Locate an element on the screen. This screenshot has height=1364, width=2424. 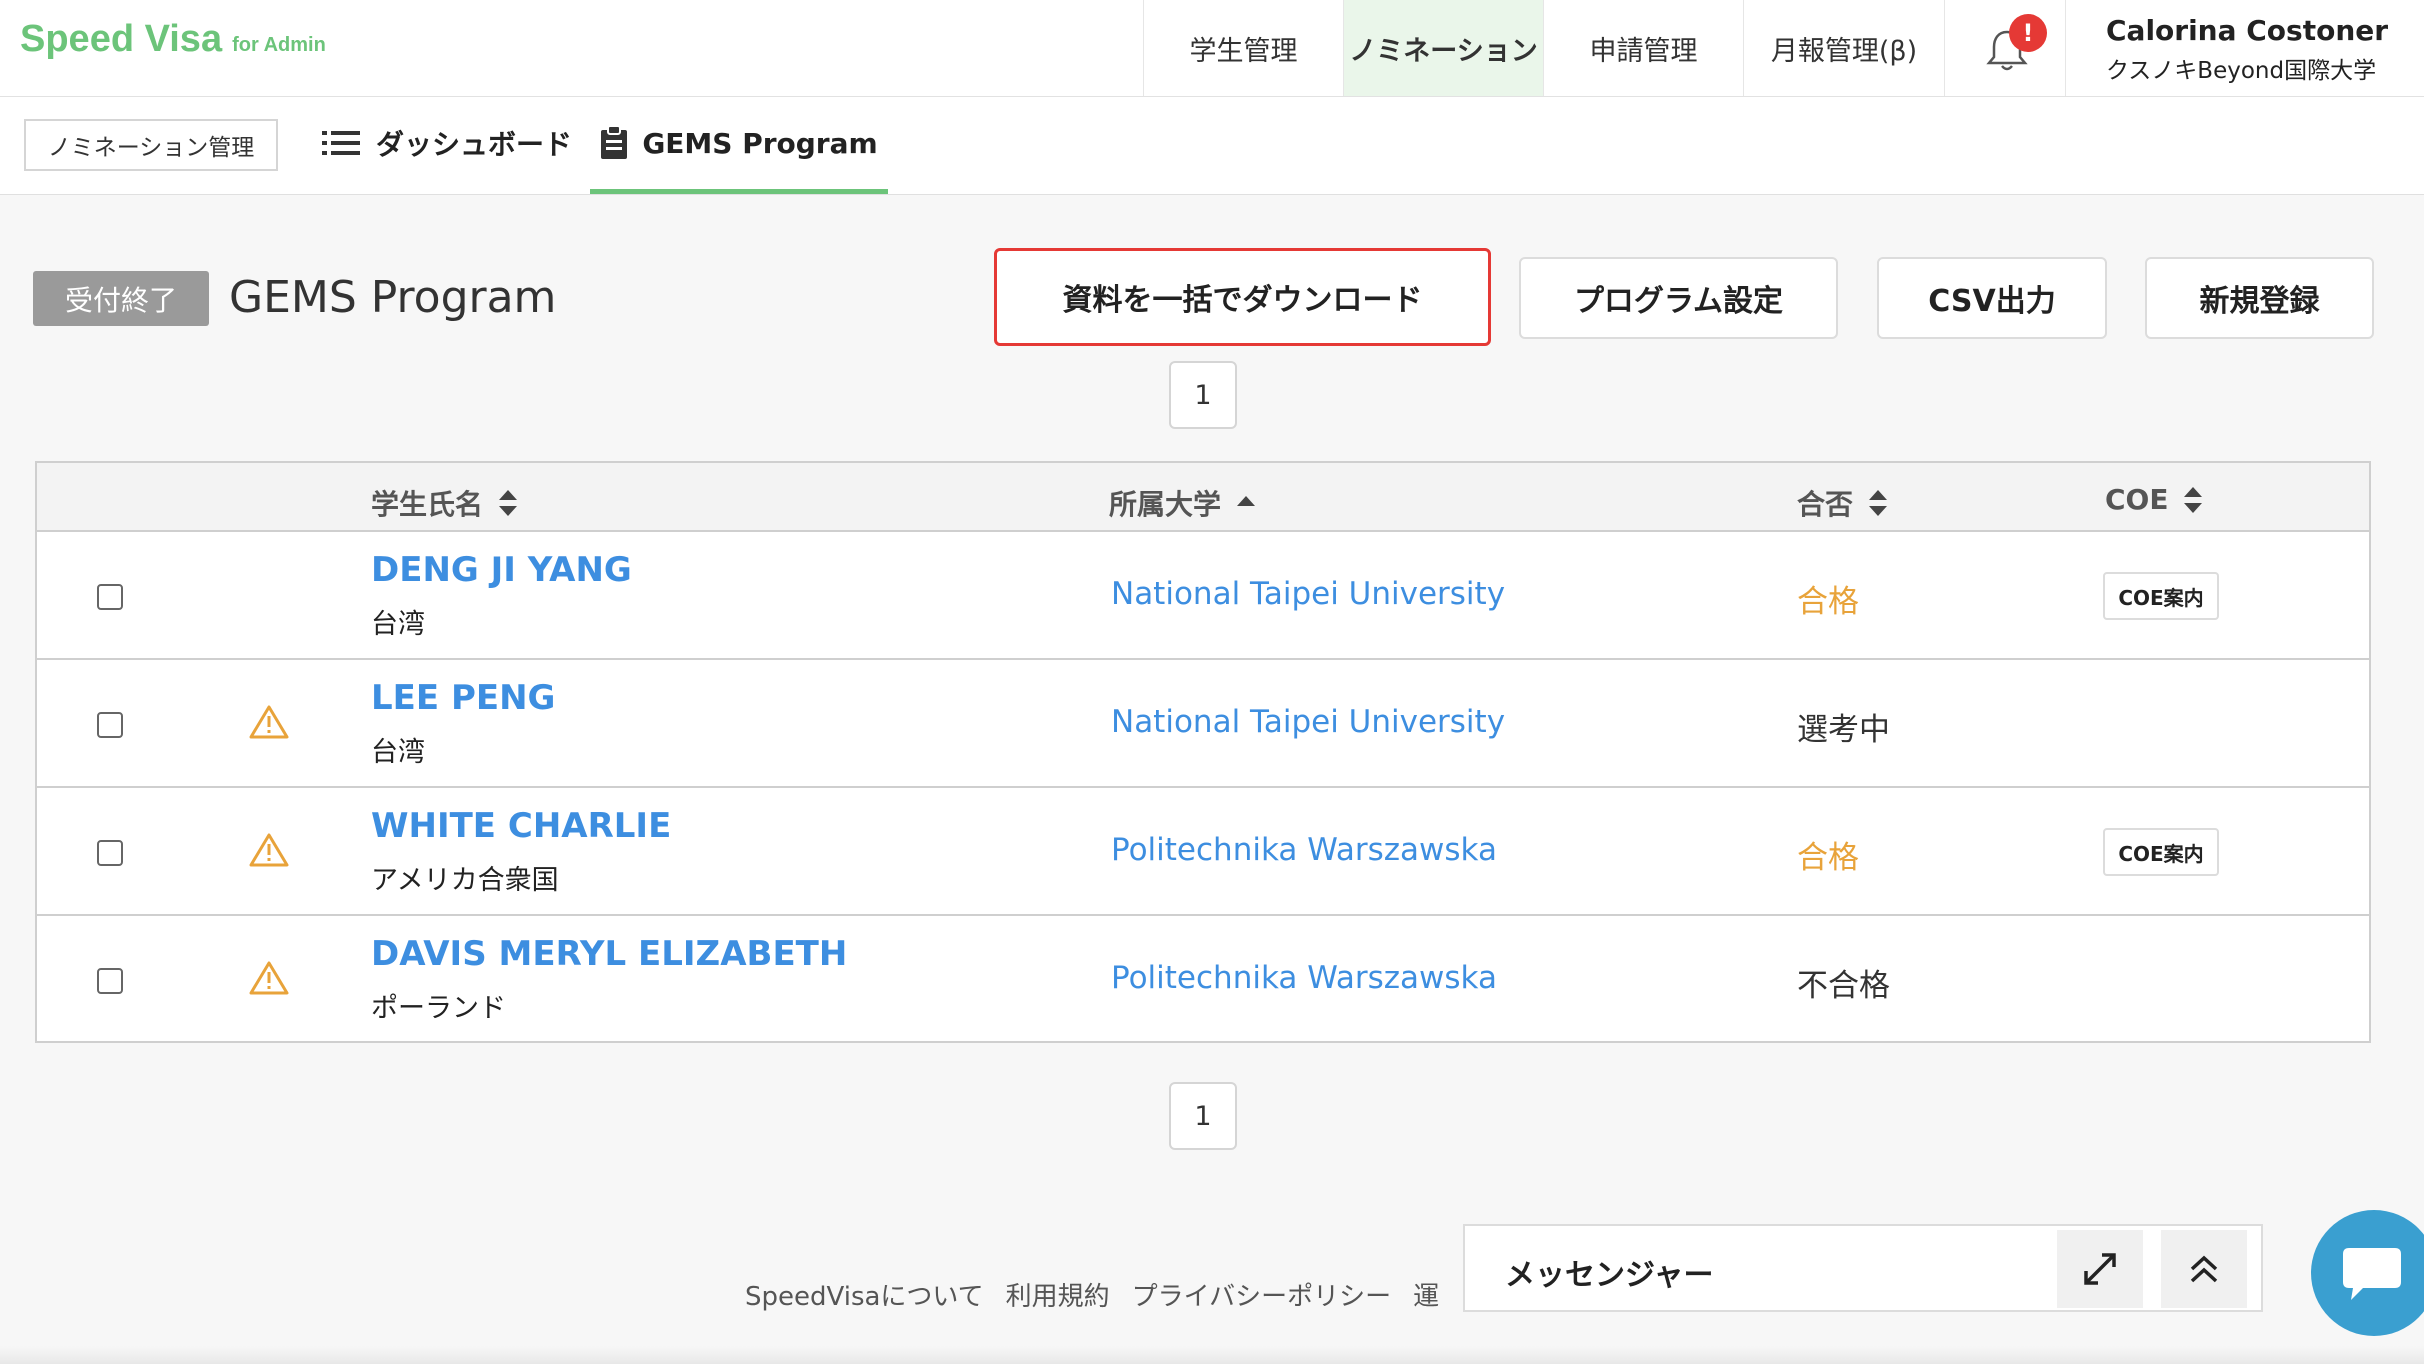
page-title: GEMS Program is located at coordinates (393, 297).